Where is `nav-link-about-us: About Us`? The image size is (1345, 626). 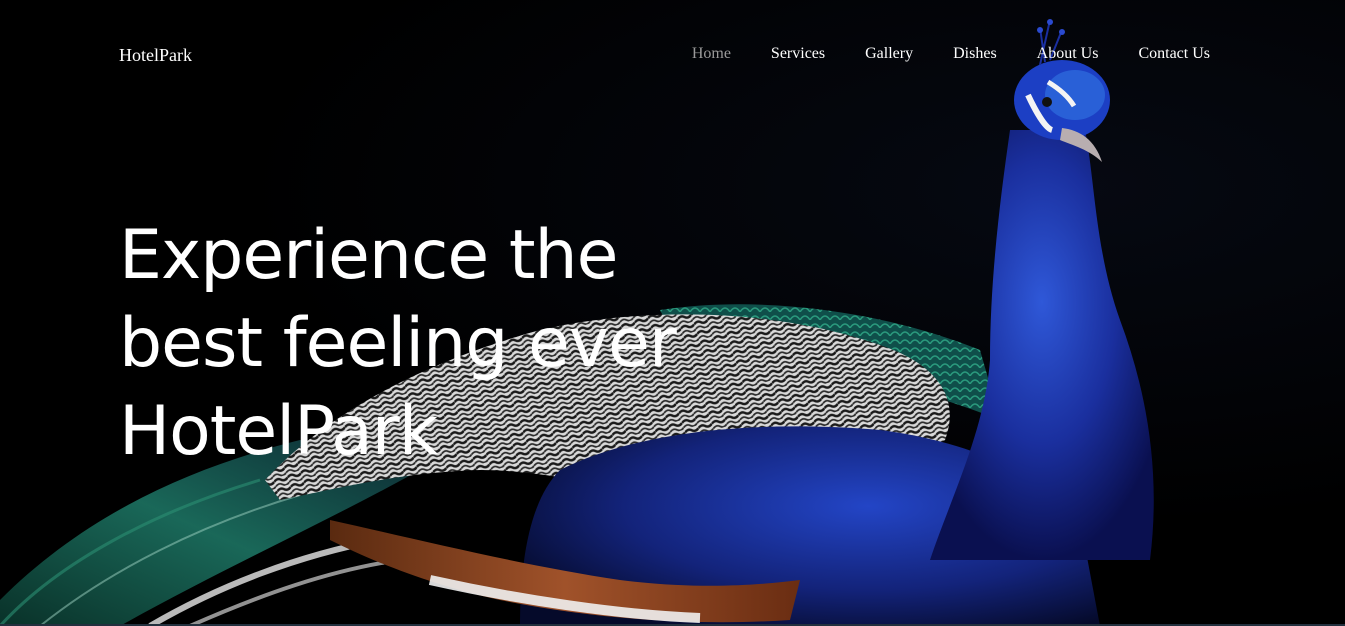 nav-link-about-us: About Us is located at coordinates (1068, 54).